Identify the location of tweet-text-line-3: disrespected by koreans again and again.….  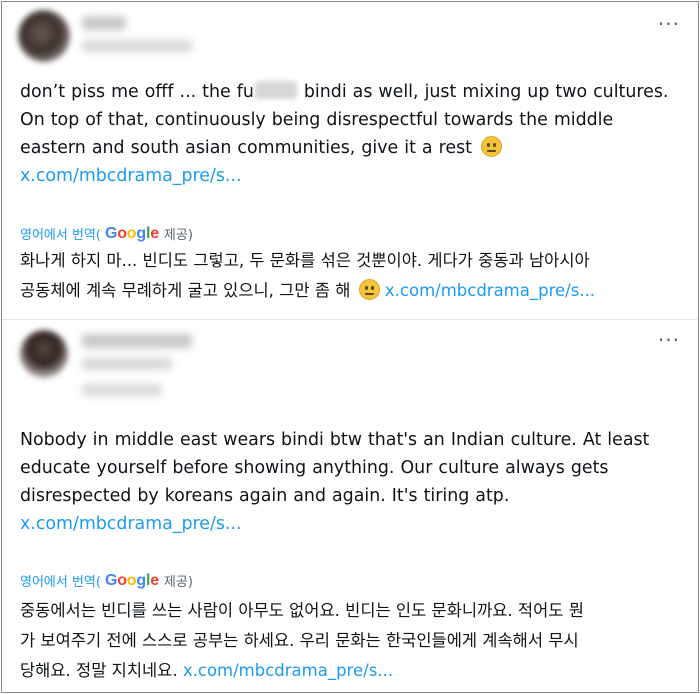
(265, 496).